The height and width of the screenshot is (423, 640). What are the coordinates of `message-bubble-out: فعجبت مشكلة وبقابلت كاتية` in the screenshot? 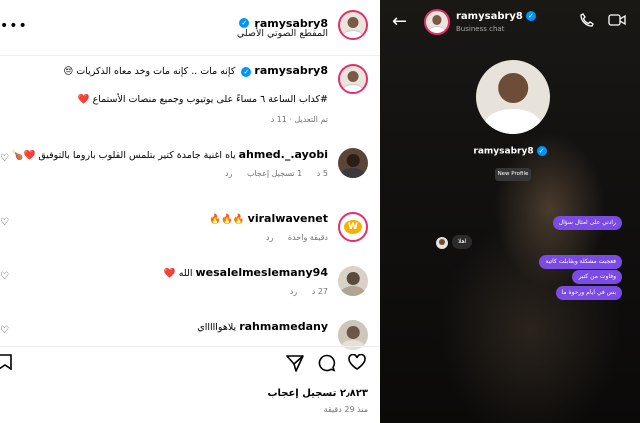 It's located at (580, 262).